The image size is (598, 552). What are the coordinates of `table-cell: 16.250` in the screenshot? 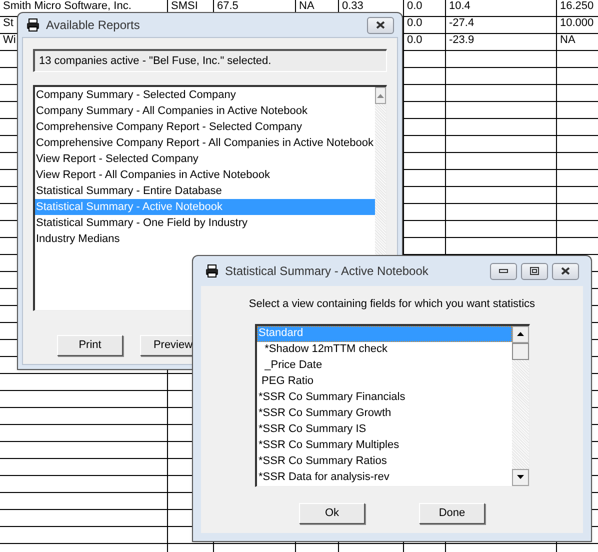 It's located at (577, 6).